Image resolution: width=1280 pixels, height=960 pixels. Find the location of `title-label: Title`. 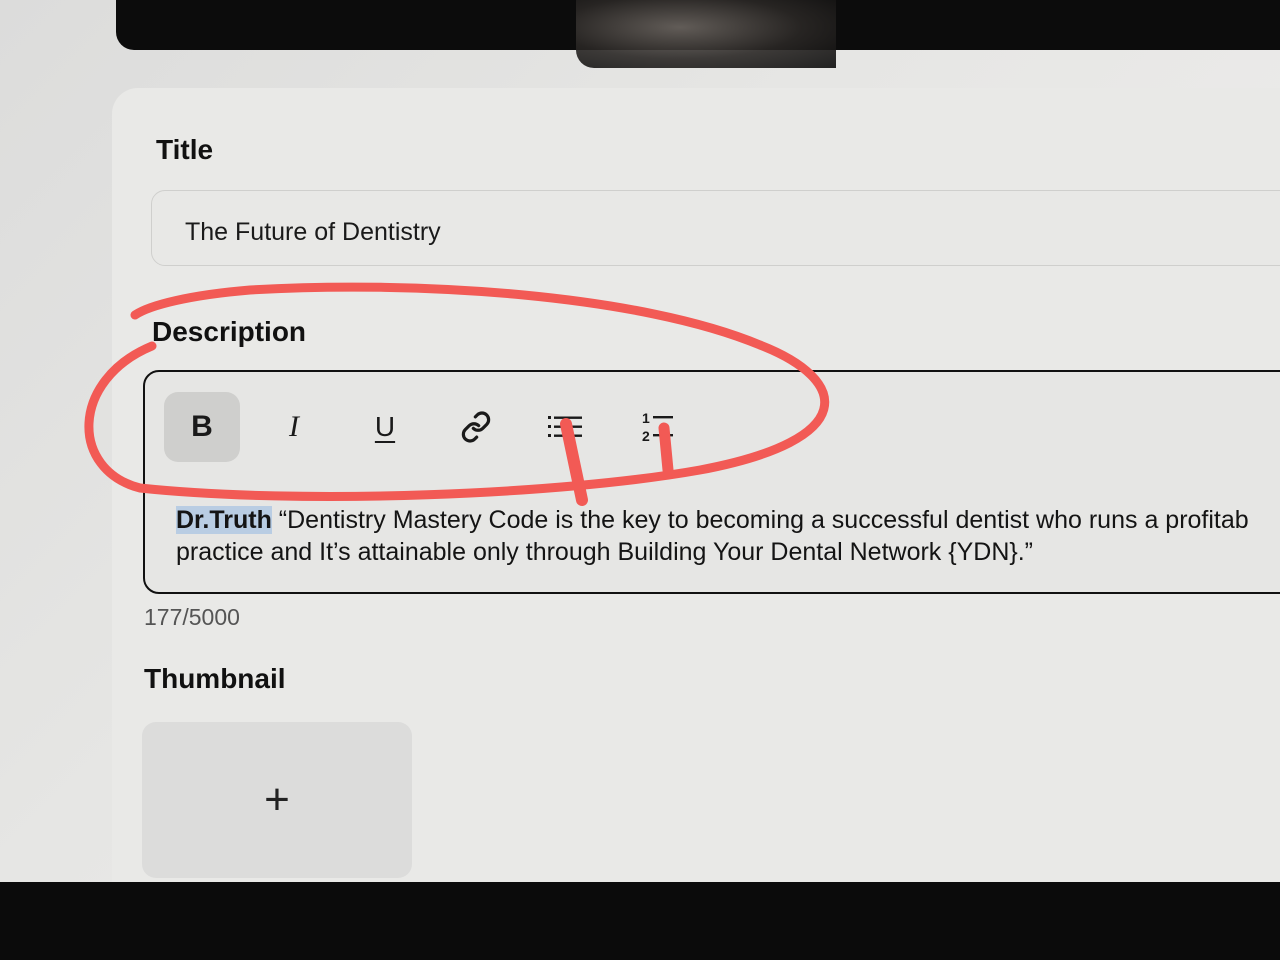

title-label: Title is located at coordinates (185, 149).